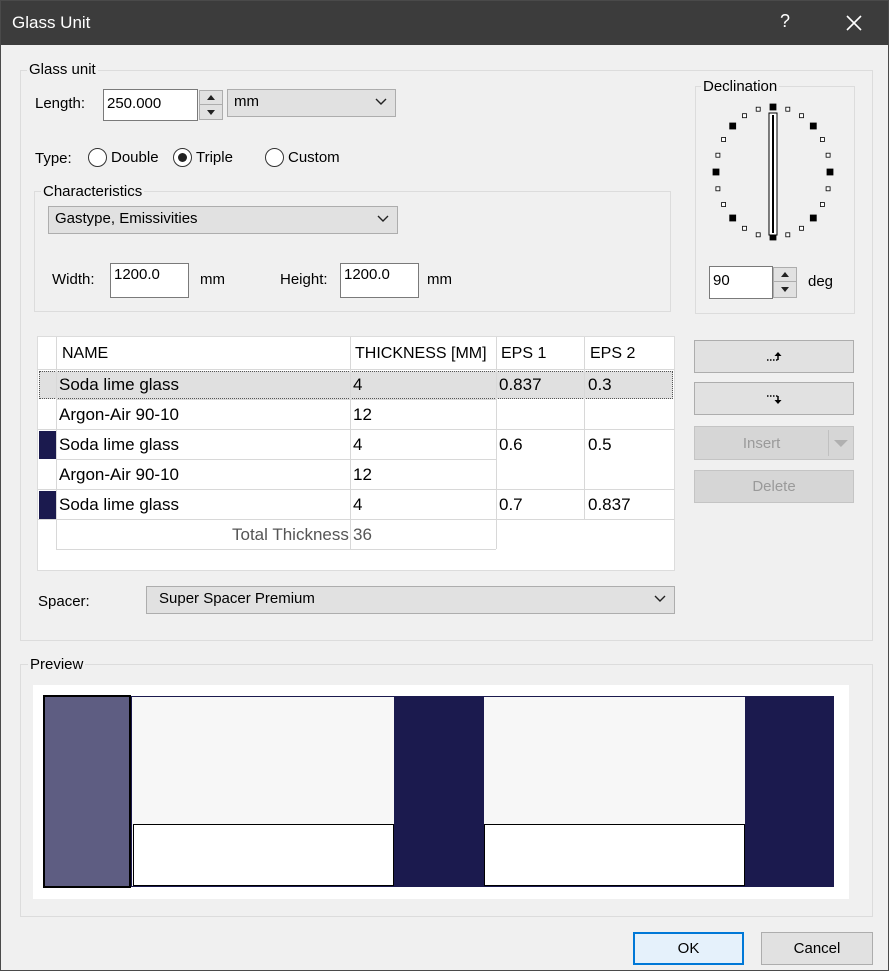 Image resolution: width=889 pixels, height=971 pixels. I want to click on width-unit-label: mm, so click(212, 279).